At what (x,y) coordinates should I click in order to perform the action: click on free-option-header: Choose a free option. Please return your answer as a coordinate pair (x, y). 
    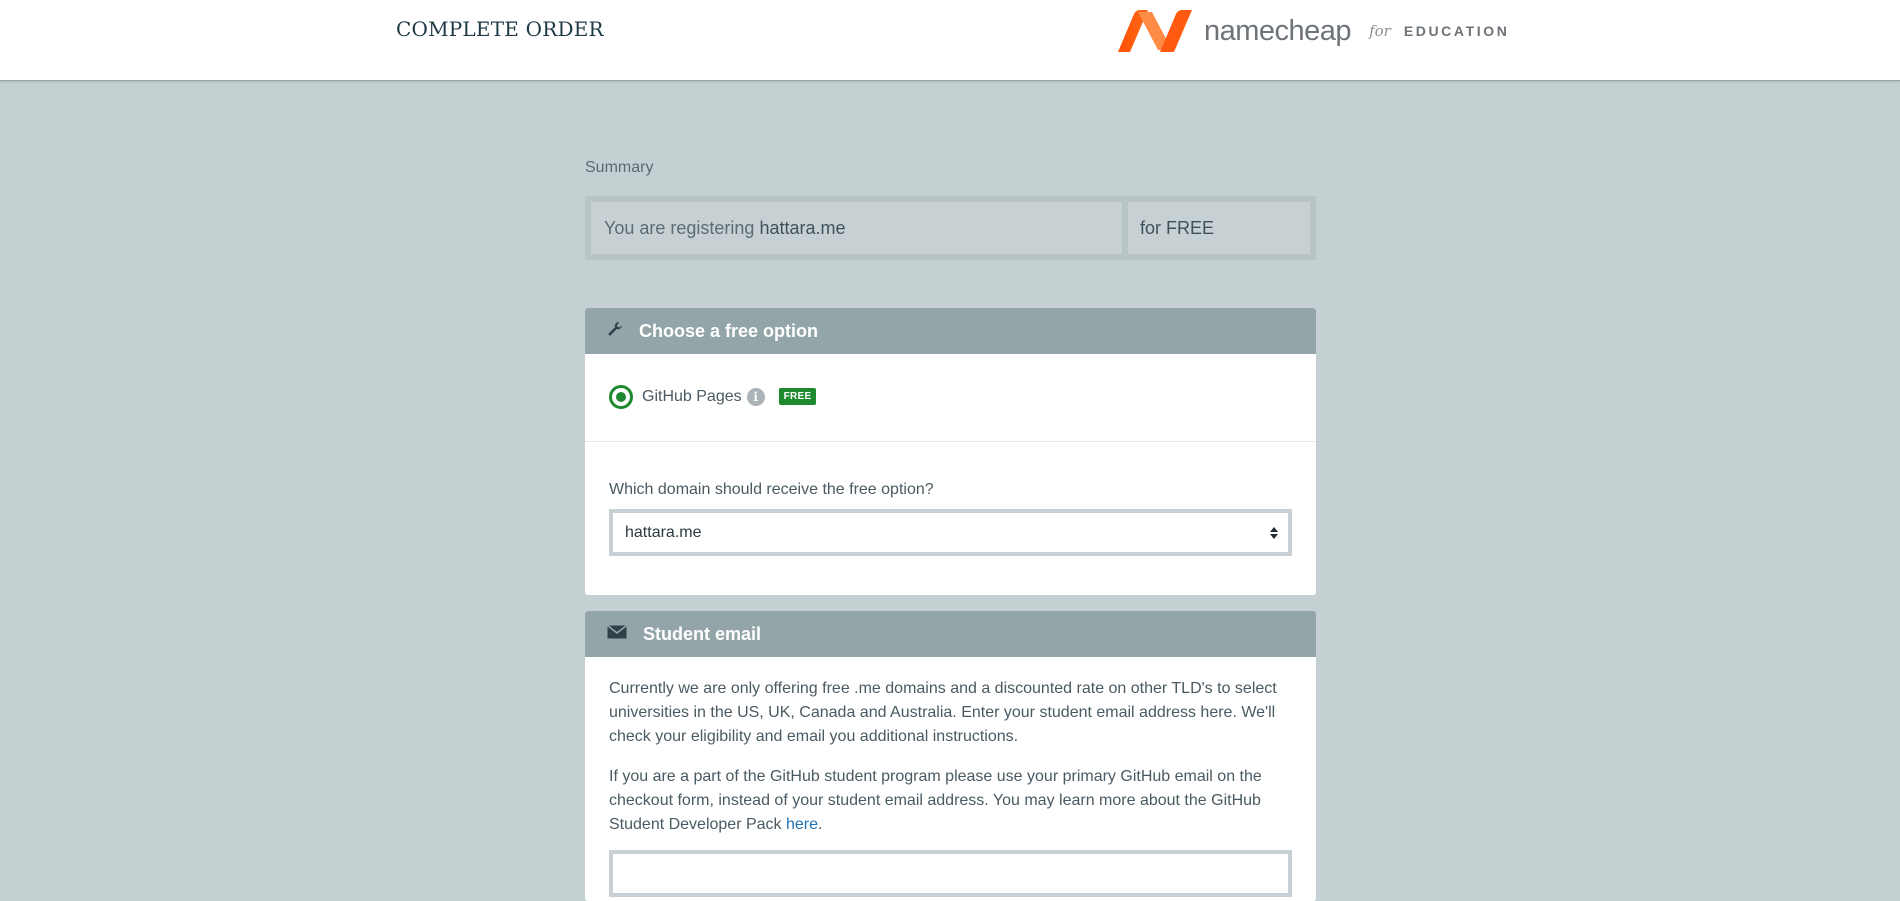
    Looking at the image, I should click on (950, 331).